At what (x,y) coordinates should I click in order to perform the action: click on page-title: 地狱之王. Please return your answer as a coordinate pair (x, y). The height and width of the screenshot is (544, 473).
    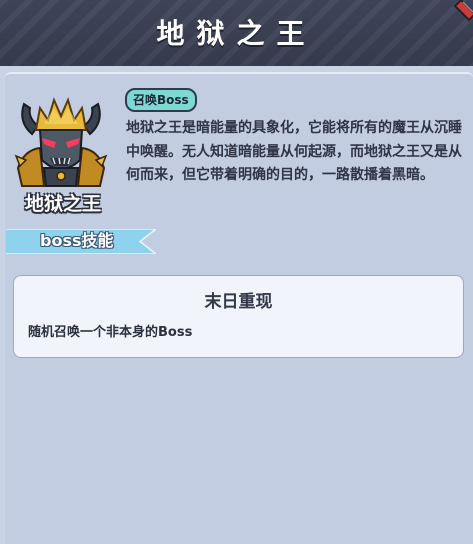
    Looking at the image, I should click on (236, 33).